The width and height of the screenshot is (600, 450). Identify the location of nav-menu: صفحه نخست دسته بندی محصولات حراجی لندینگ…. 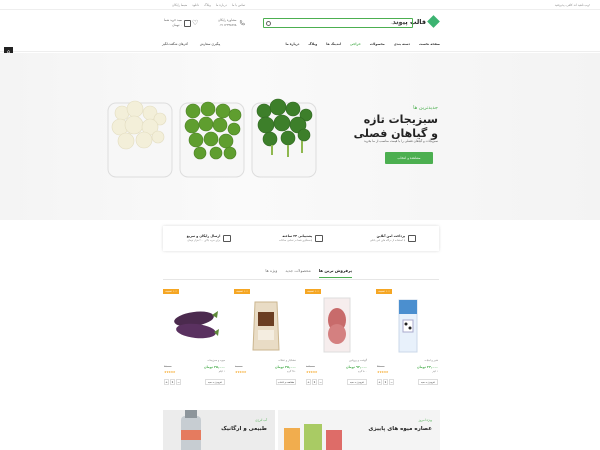
(363, 44).